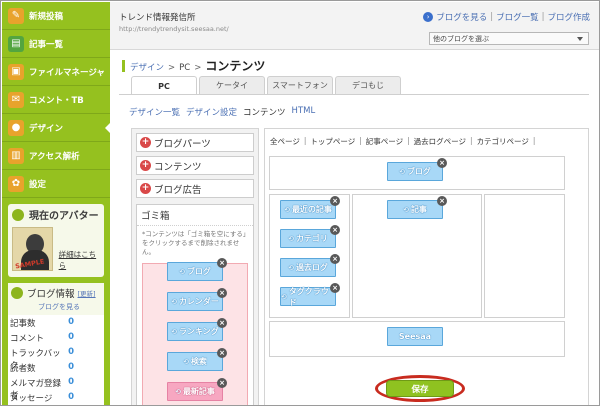 The image size is (600, 406). What do you see at coordinates (195, 165) in the screenshot?
I see `palette-contents: + コンテンツ` at bounding box center [195, 165].